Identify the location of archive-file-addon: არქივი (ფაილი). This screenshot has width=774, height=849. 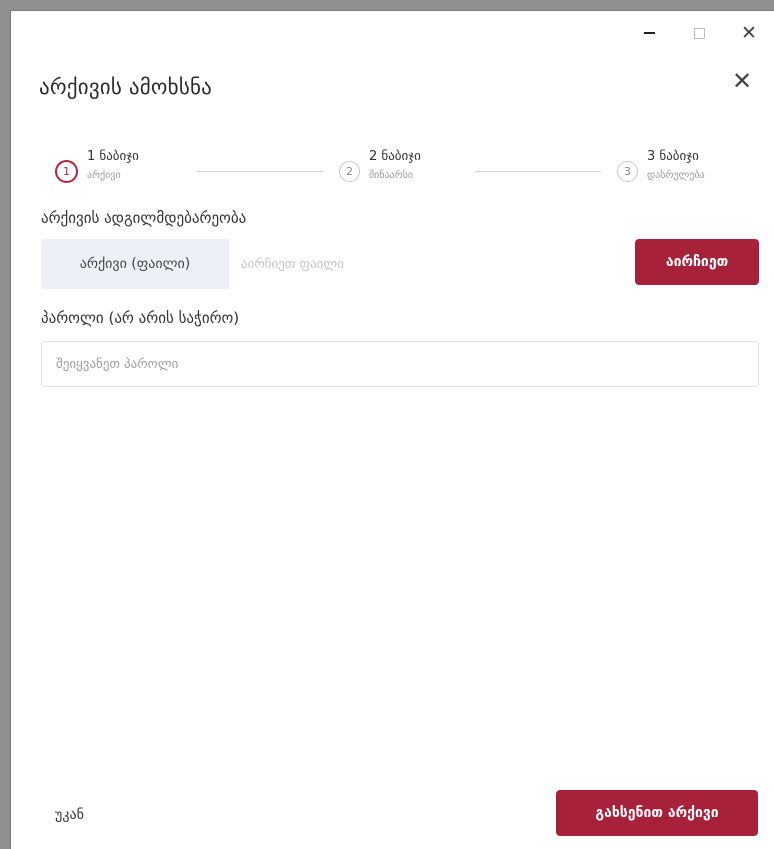
(135, 264).